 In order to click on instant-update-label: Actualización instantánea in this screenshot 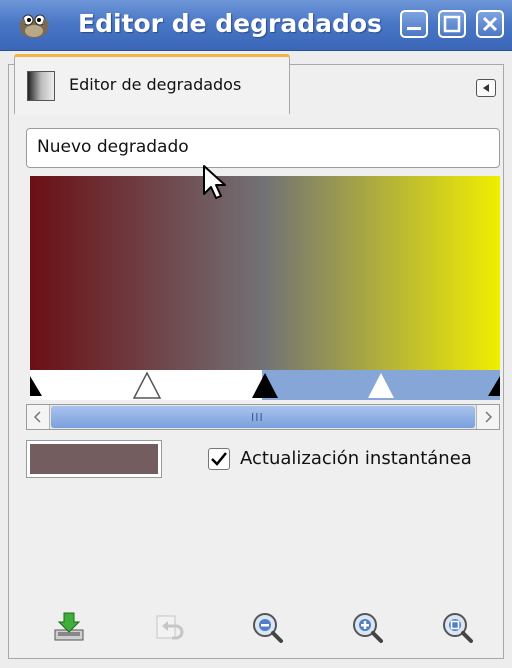, I will do `click(356, 458)`.